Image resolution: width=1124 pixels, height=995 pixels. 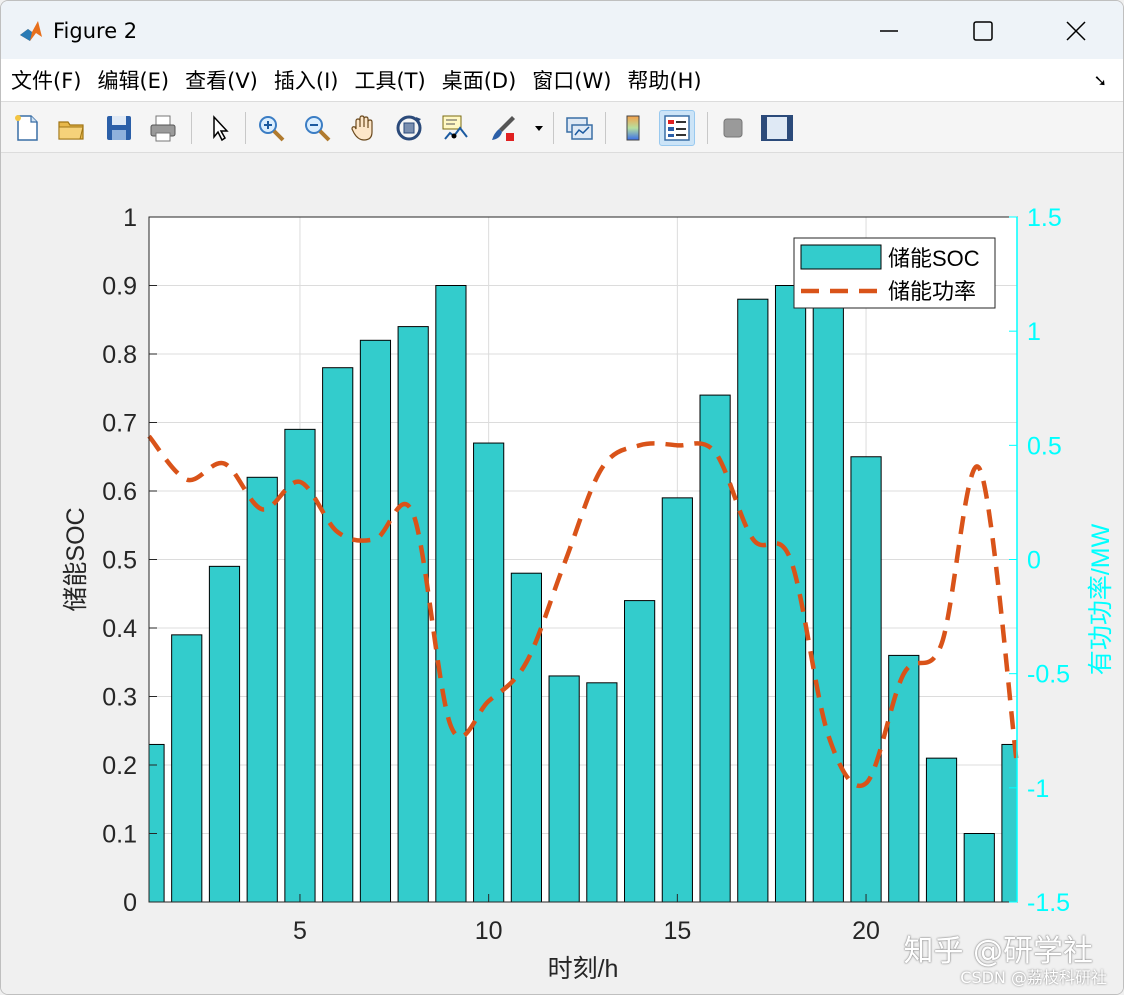 I want to click on colorbar-icon, so click(x=633, y=128).